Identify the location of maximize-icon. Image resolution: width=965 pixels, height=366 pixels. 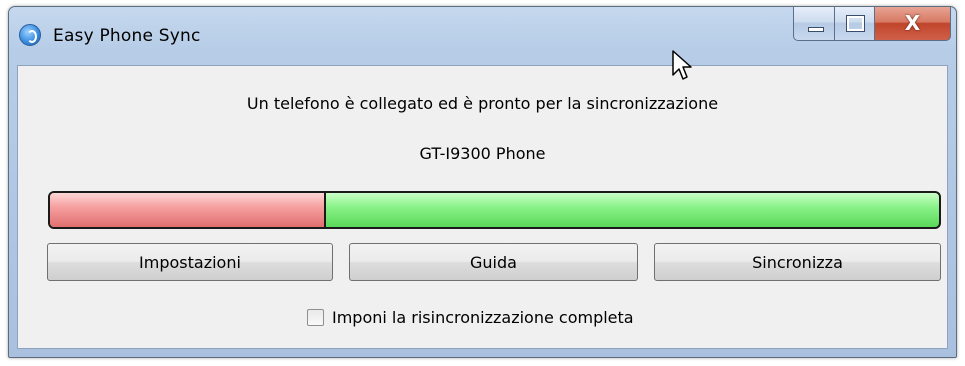
(855, 23).